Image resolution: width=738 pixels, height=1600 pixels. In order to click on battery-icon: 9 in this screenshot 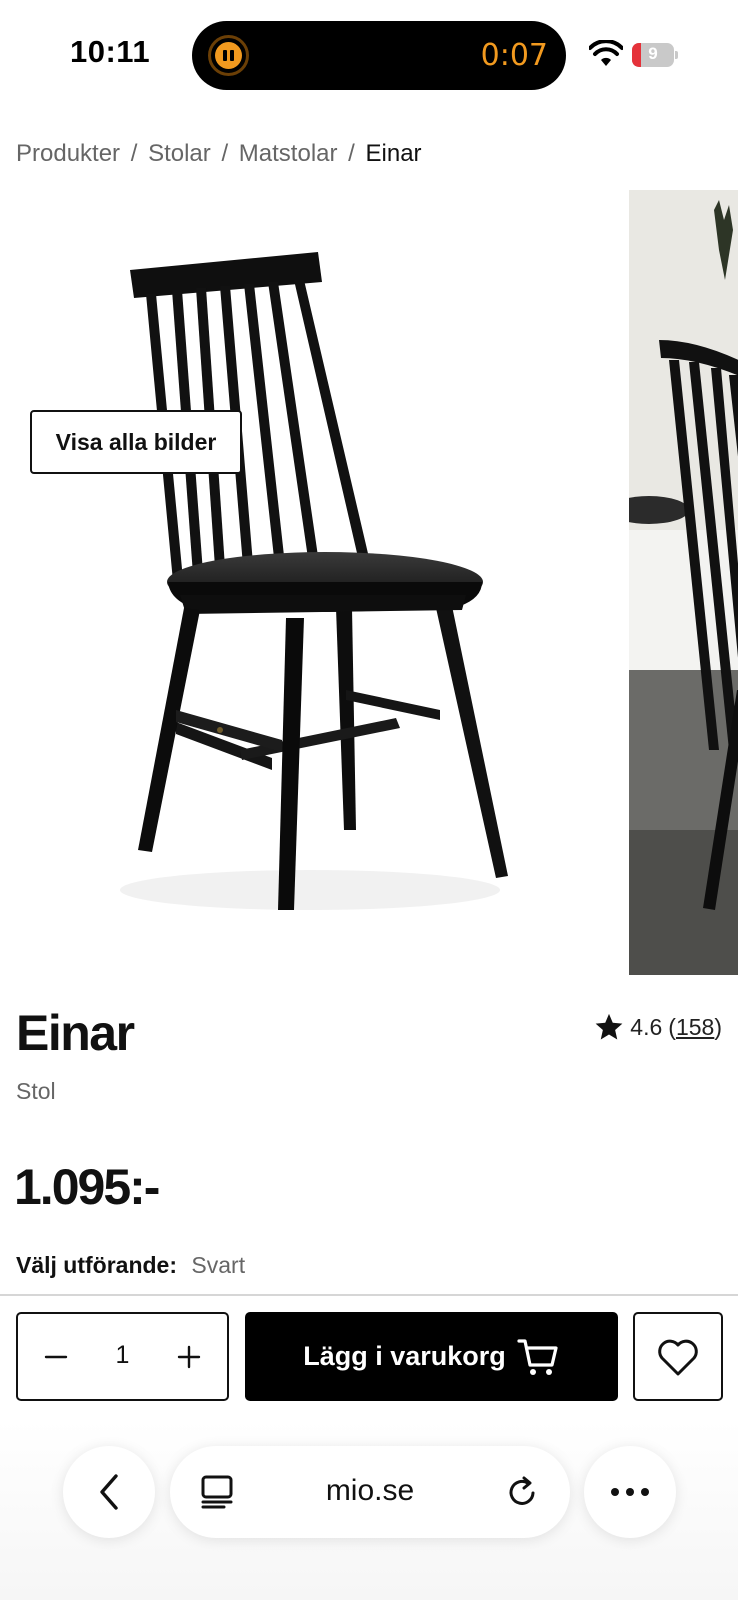, I will do `click(655, 55)`.